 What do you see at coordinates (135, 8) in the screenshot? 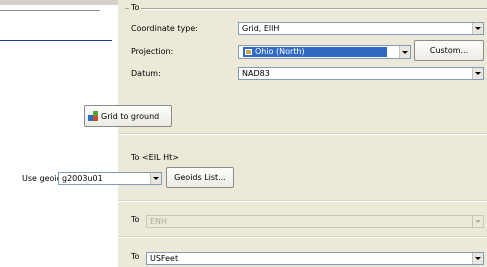
I see `section-to-header: To` at bounding box center [135, 8].